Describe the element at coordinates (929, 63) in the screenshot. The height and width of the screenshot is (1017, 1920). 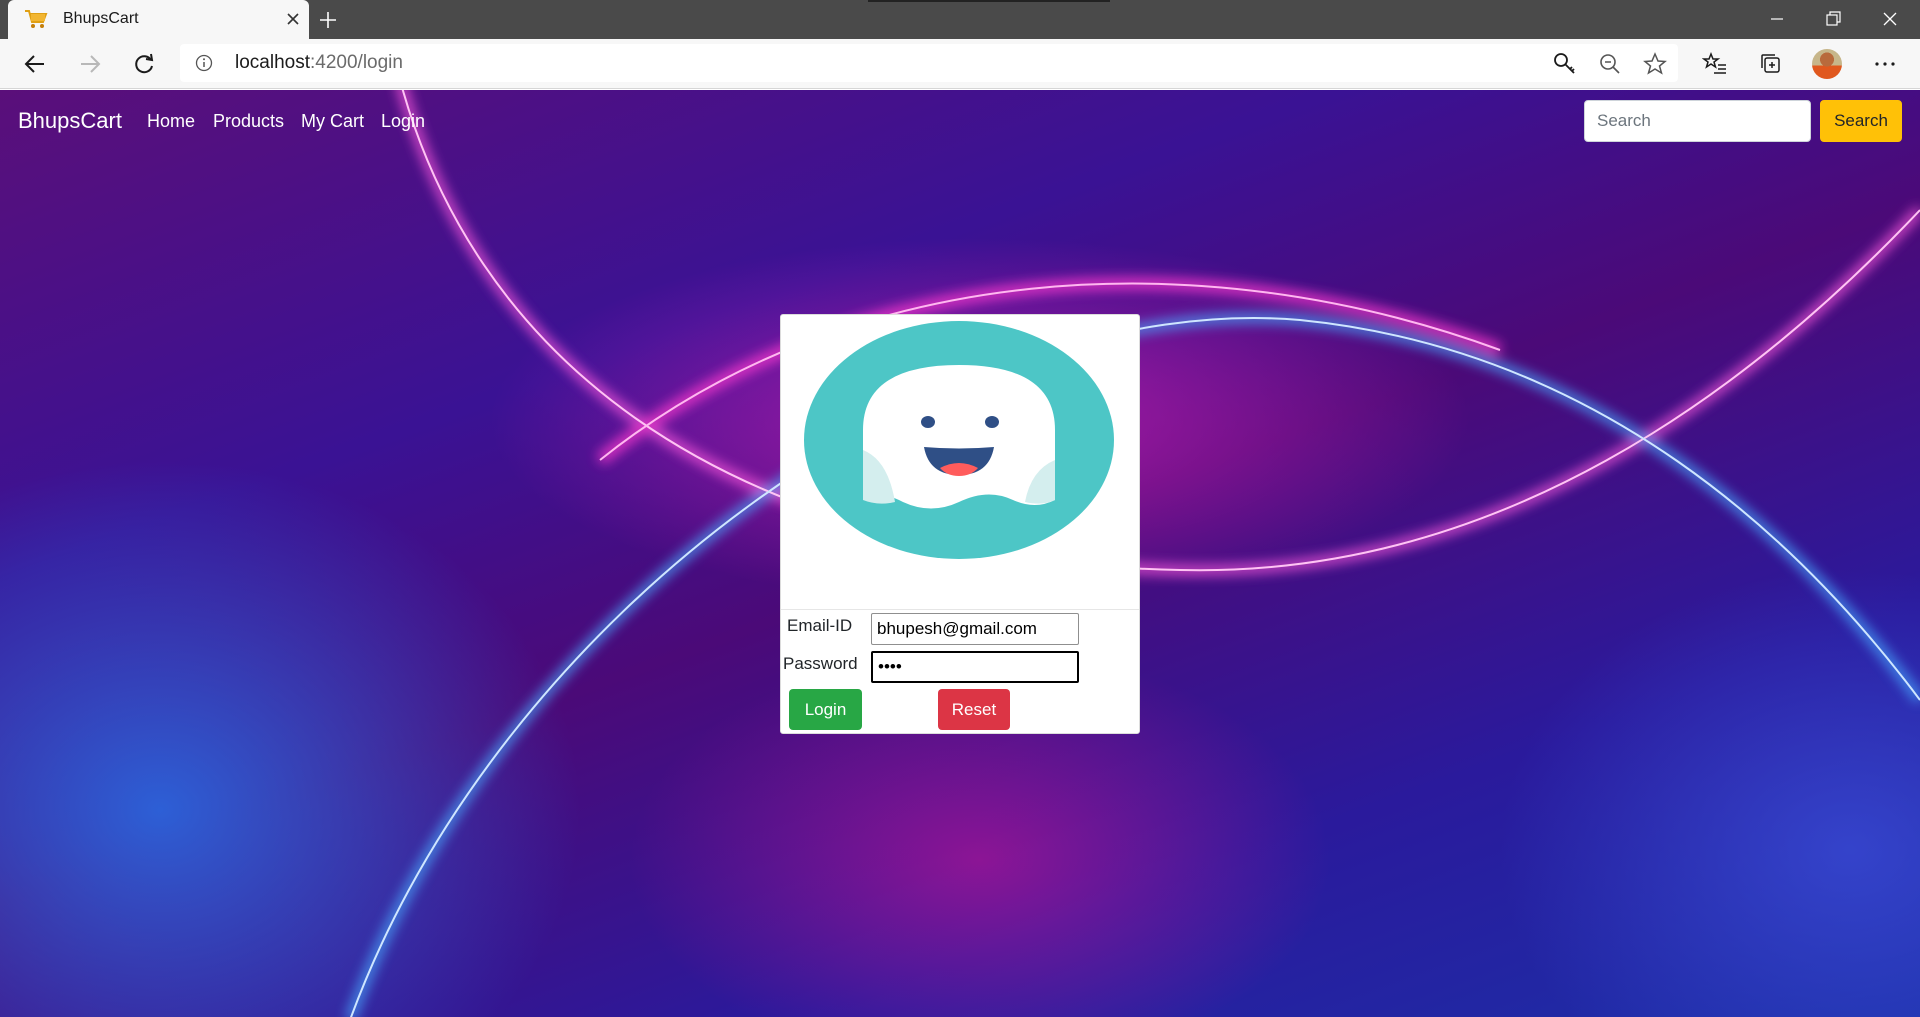
I see `url-bar: localhost:4200/login` at that location.